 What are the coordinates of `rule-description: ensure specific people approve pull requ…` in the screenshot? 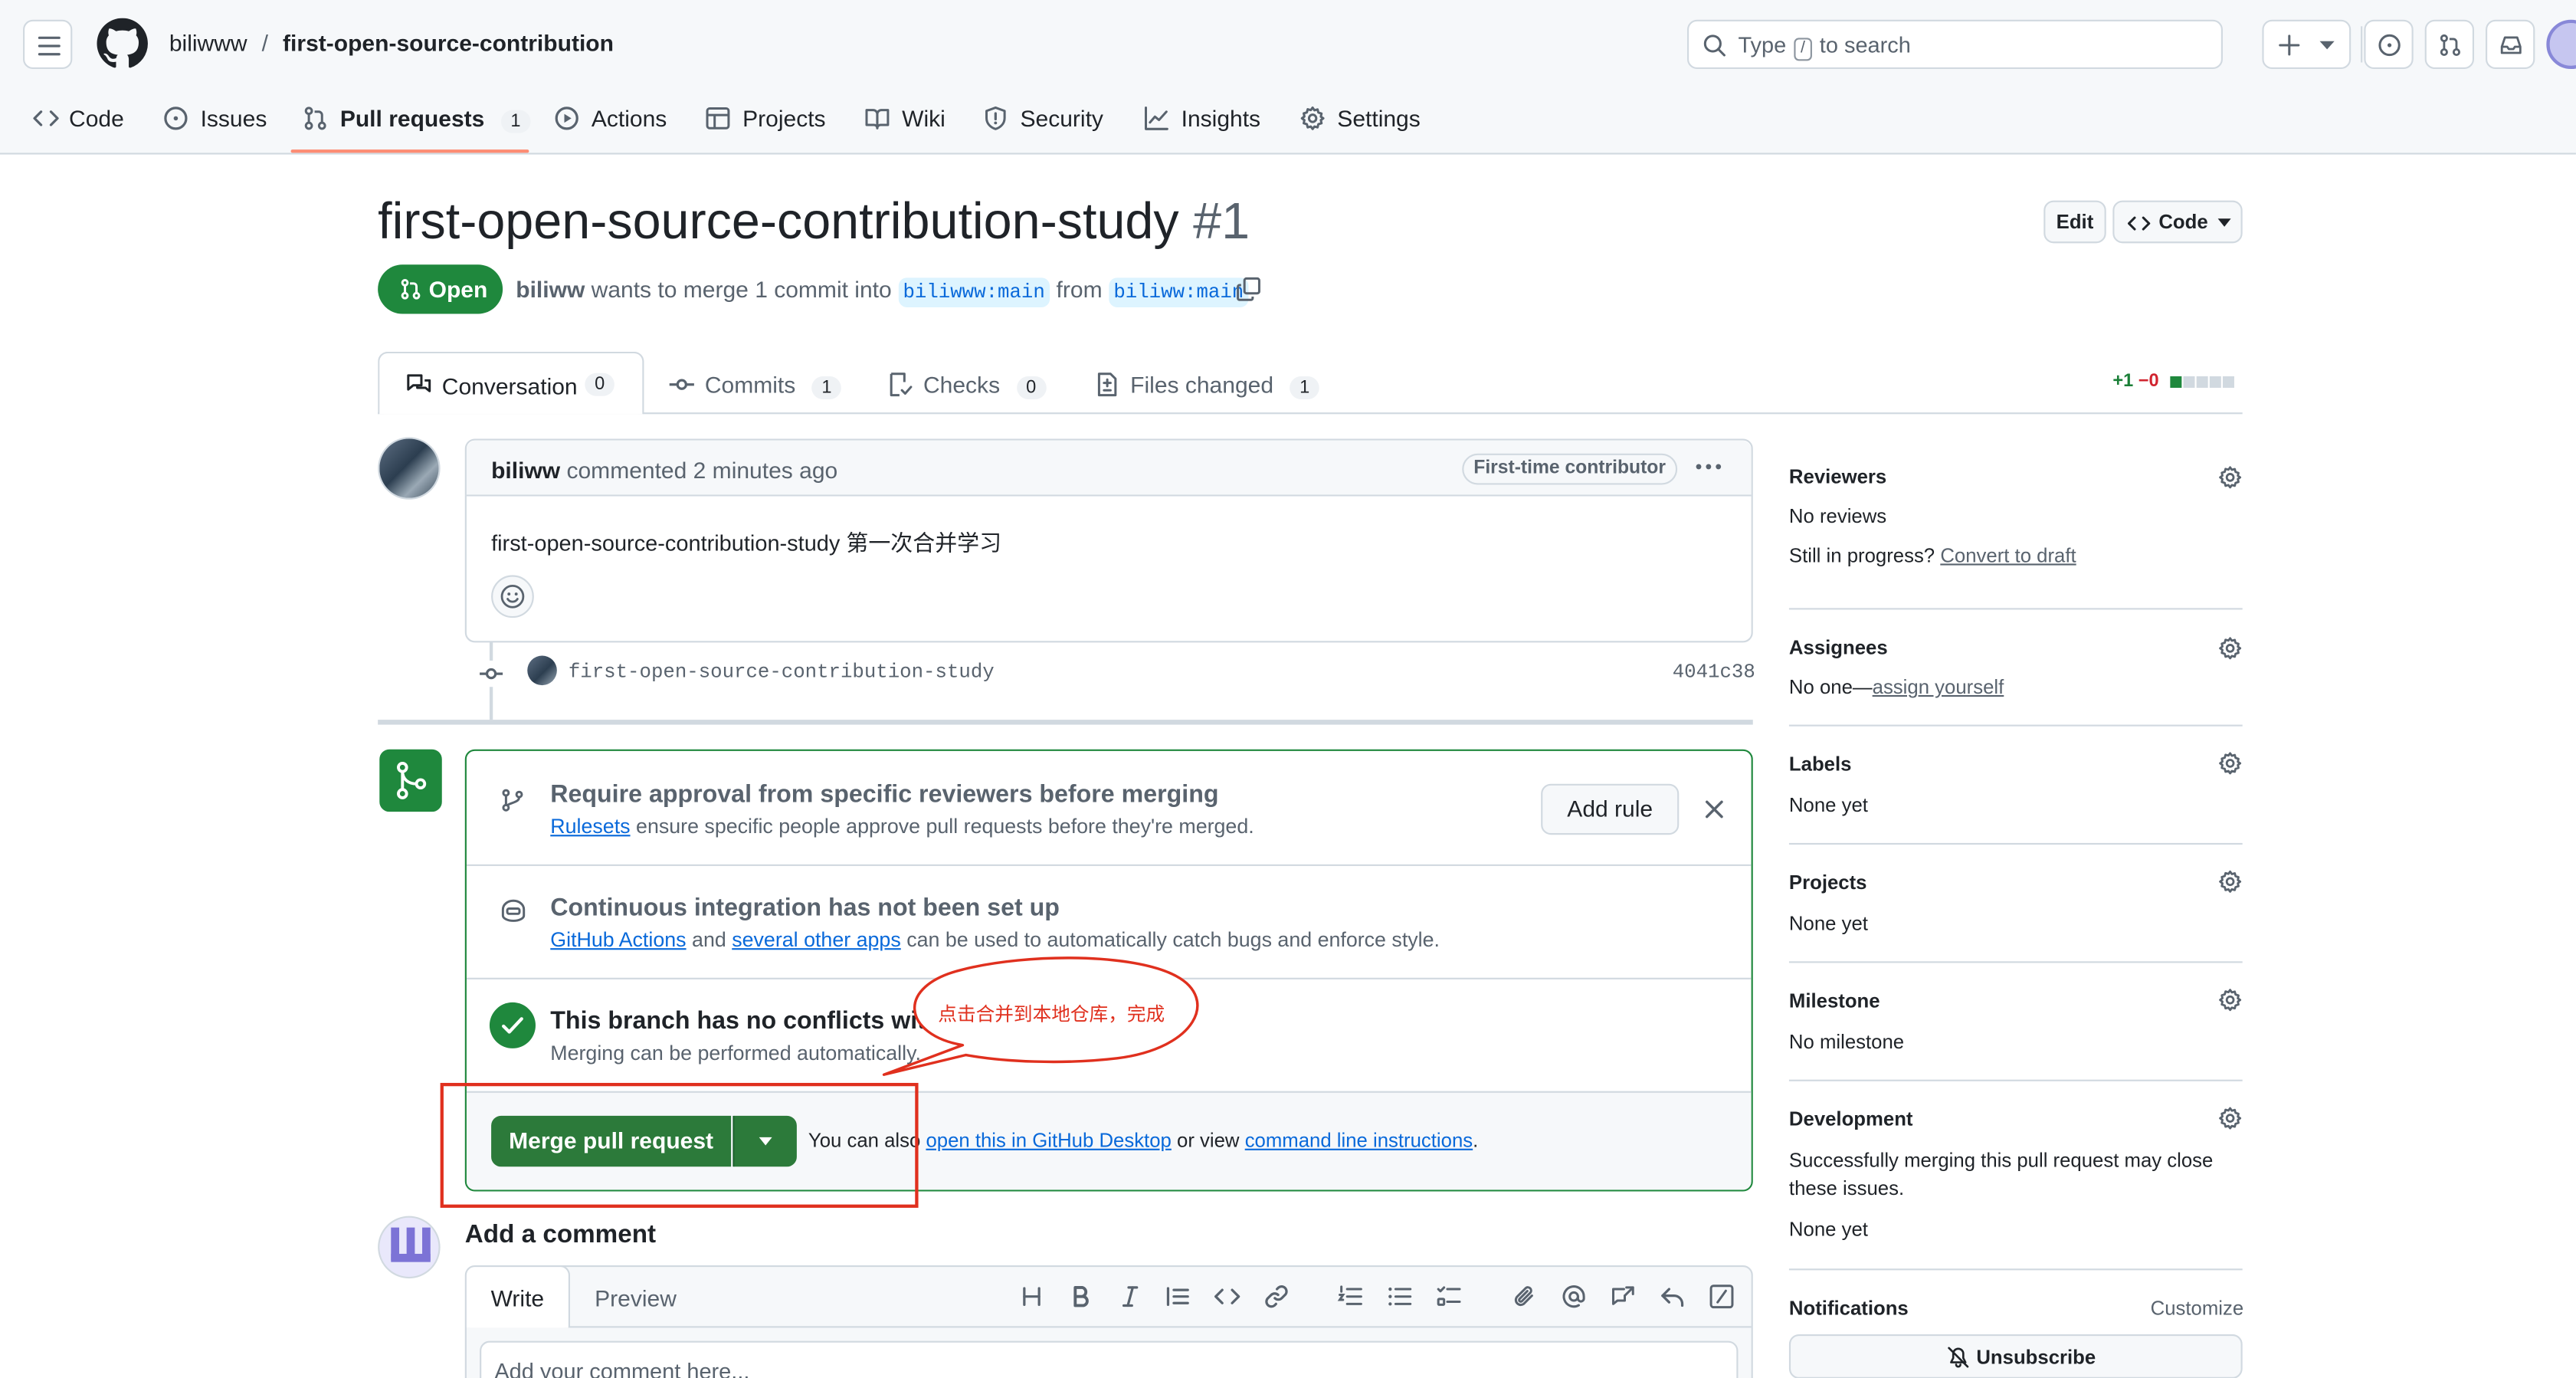 It's located at (945, 826).